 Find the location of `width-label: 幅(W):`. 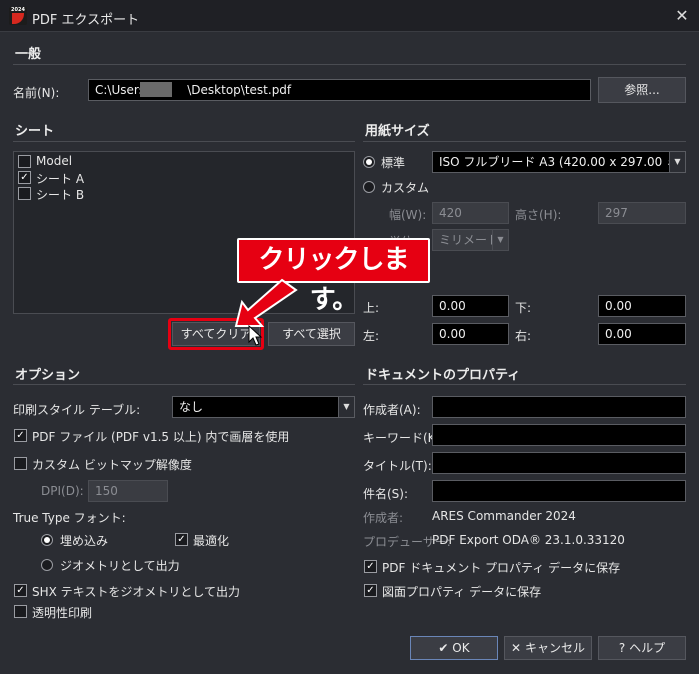

width-label: 幅(W): is located at coordinates (408, 215).